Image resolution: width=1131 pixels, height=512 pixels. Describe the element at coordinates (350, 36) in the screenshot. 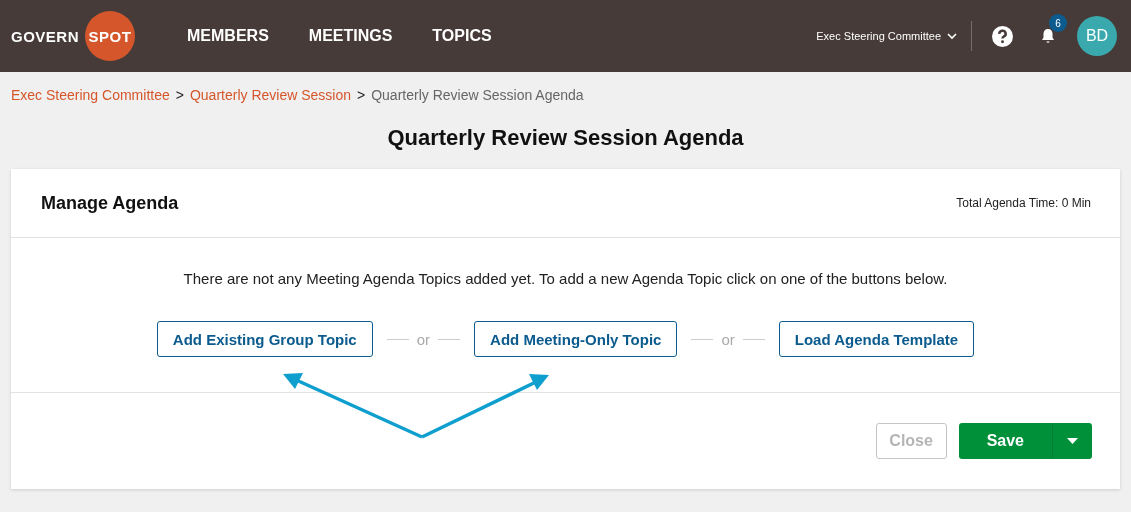

I see `nav-link: MEETINGS` at that location.